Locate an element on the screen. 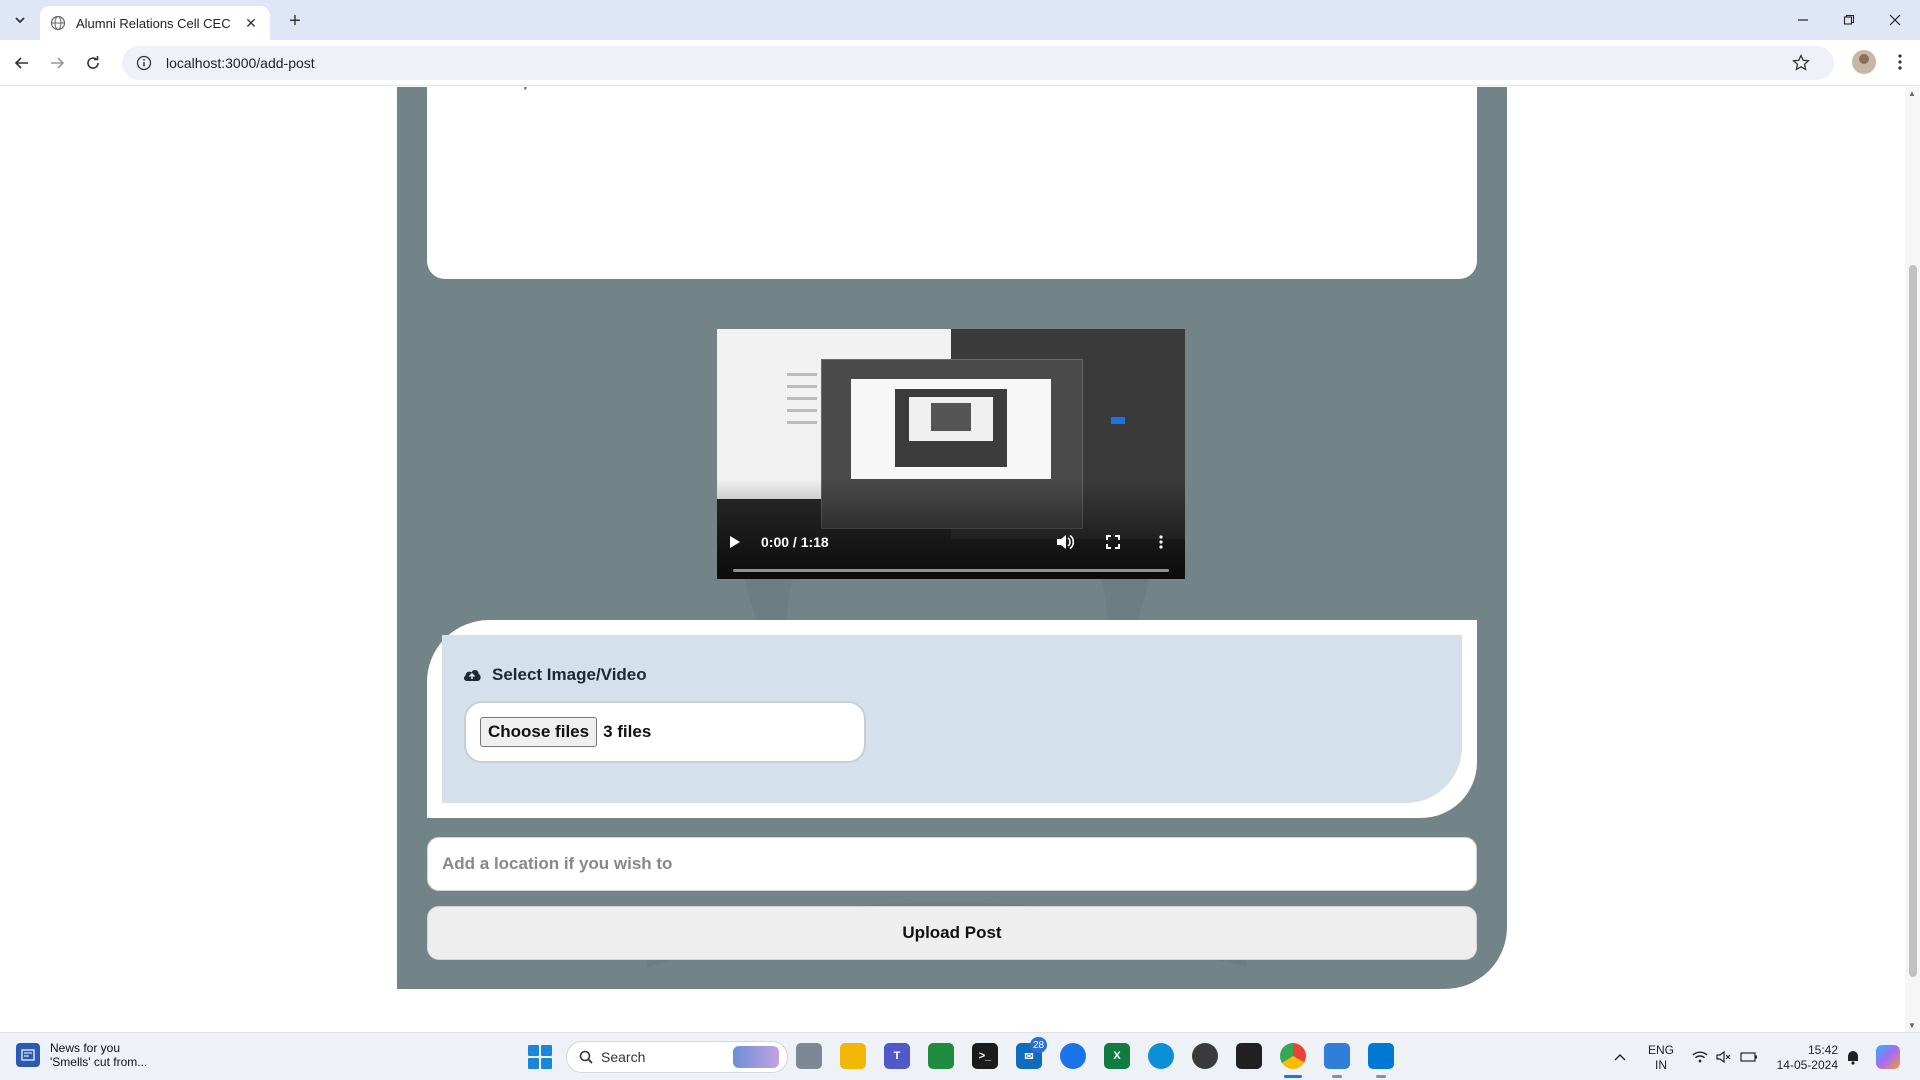 The width and height of the screenshot is (1920, 1080). restore-icon is located at coordinates (1849, 19).